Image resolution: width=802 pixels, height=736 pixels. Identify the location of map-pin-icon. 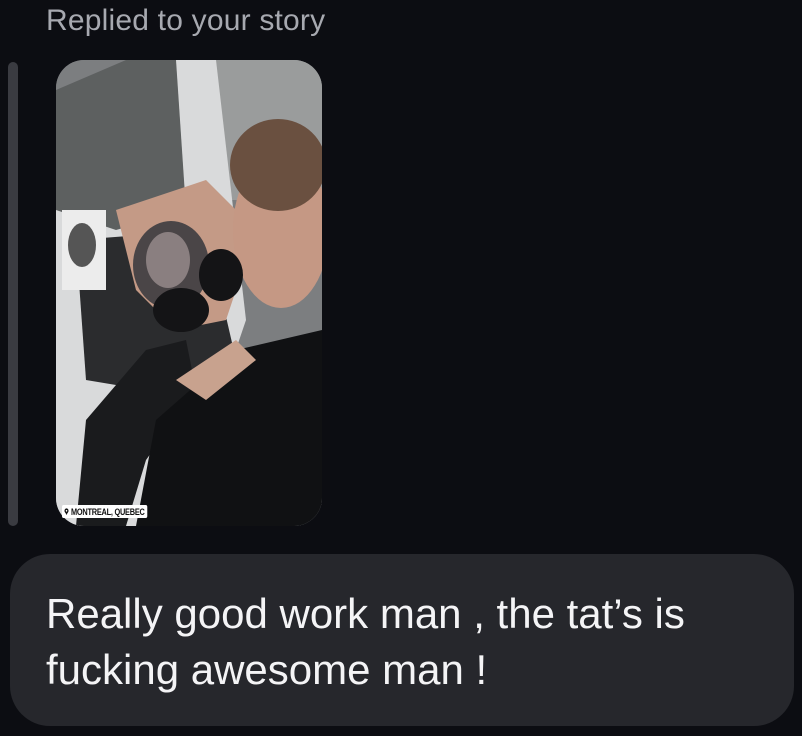
(66, 511).